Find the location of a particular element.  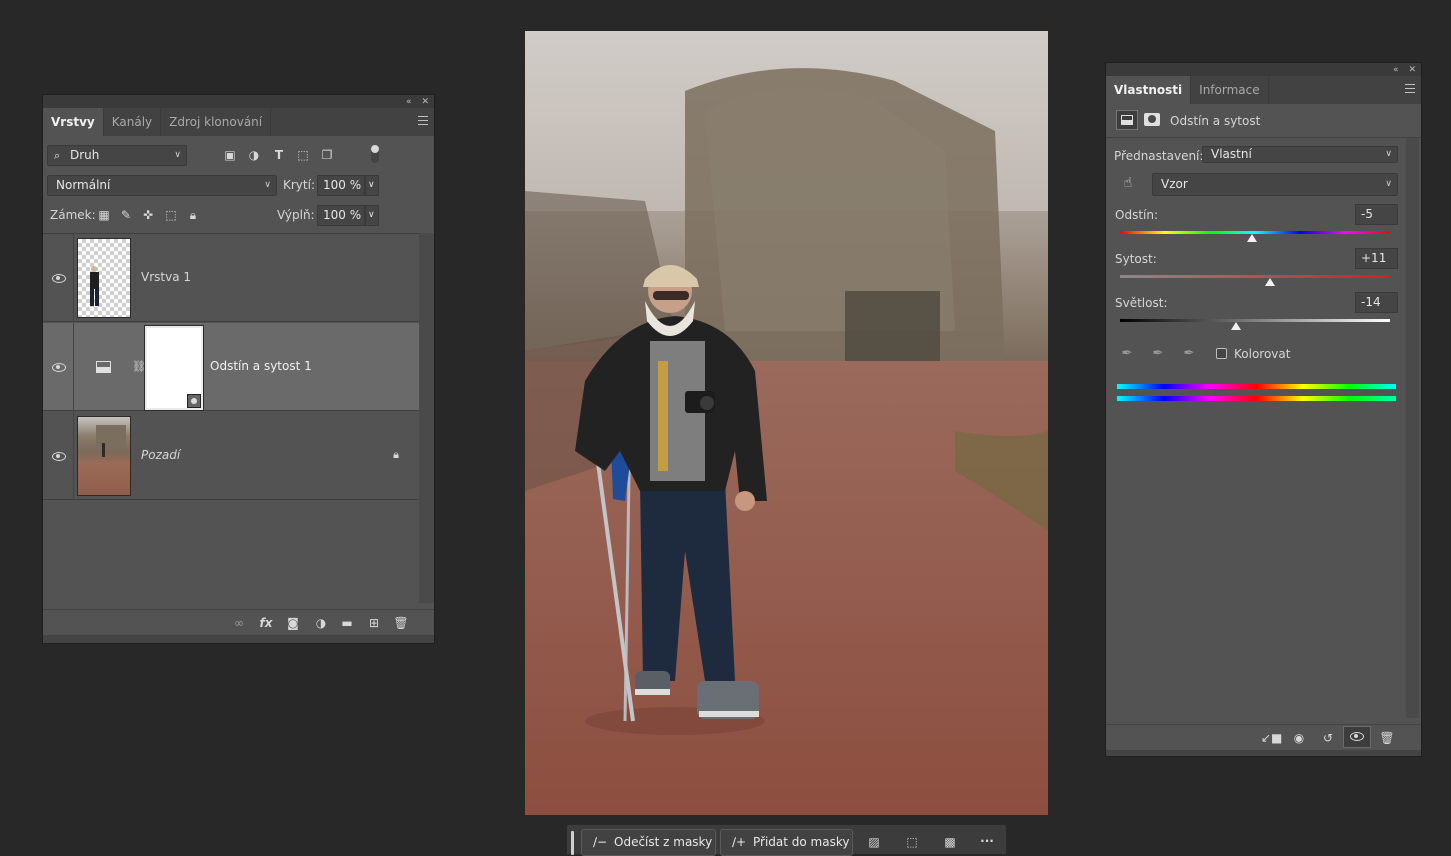

fill-dropdown-button: ∨ is located at coordinates (372, 215).